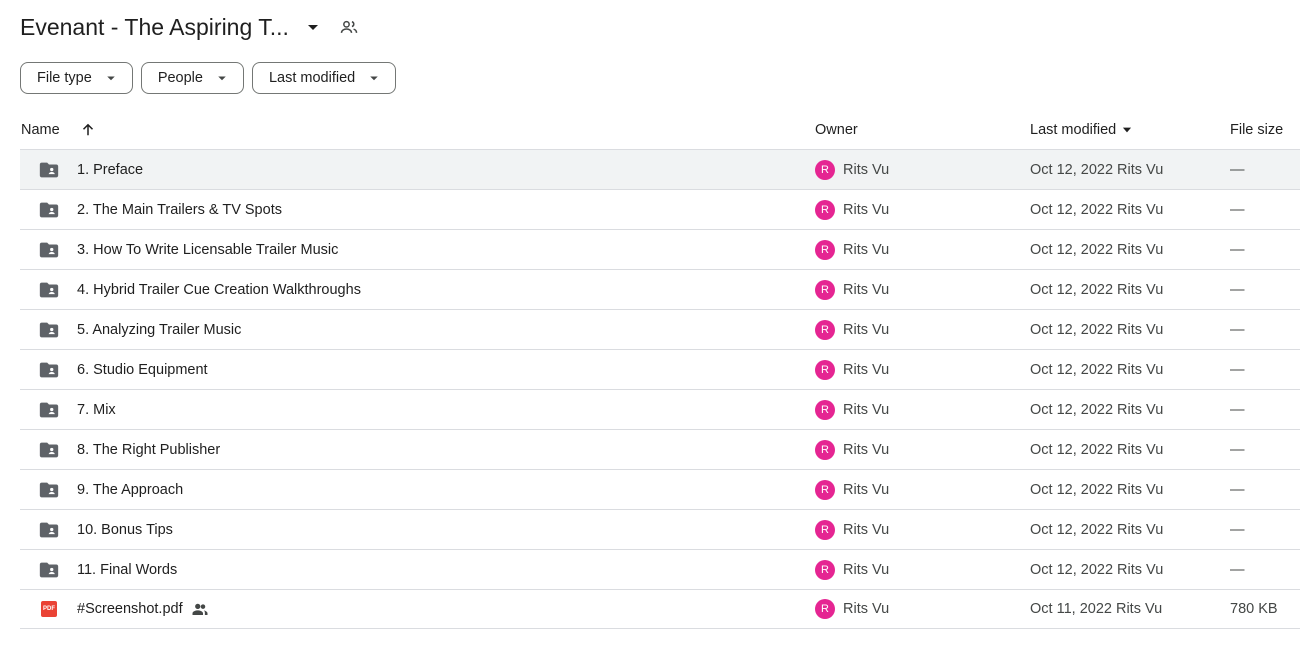  I want to click on arrow-upward-icon, so click(88, 130).